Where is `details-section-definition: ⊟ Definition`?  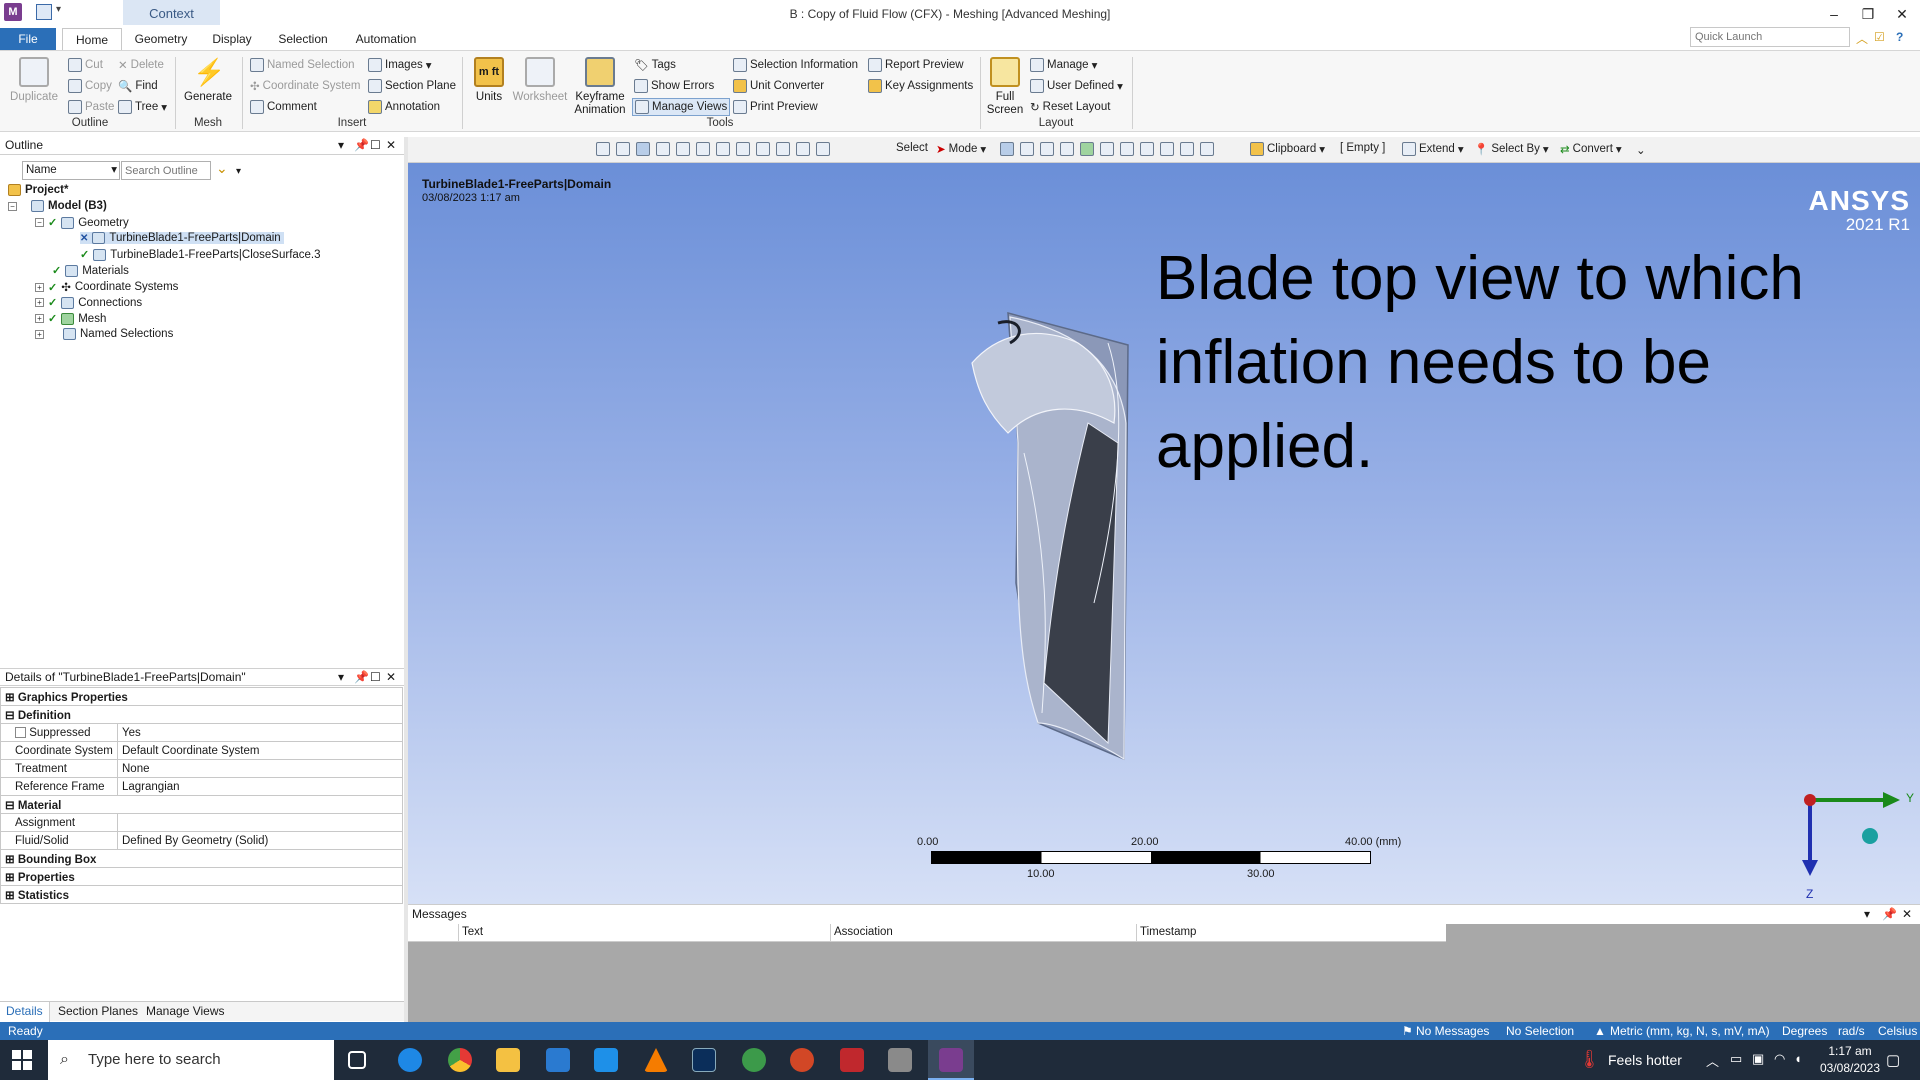 details-section-definition: ⊟ Definition is located at coordinates (201, 714).